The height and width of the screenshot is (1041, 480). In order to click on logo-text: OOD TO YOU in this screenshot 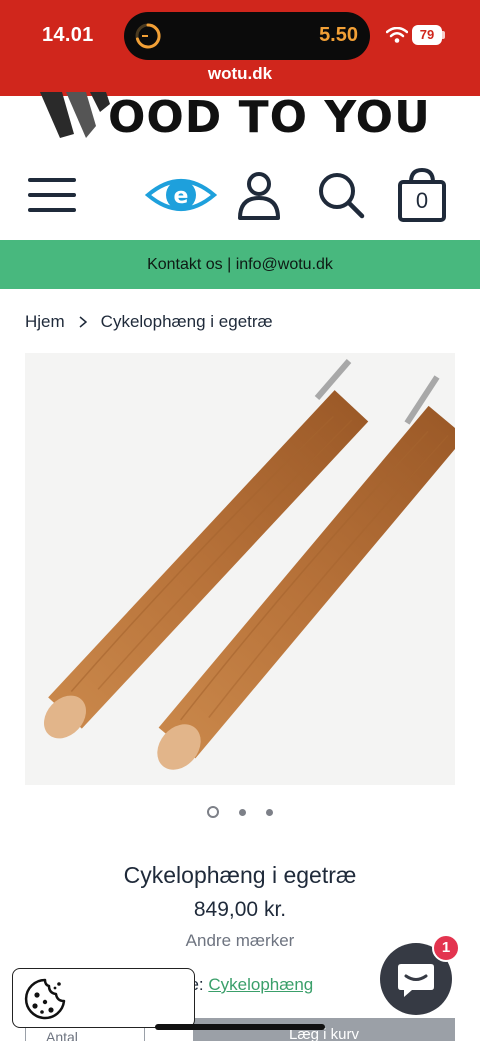, I will do `click(269, 116)`.